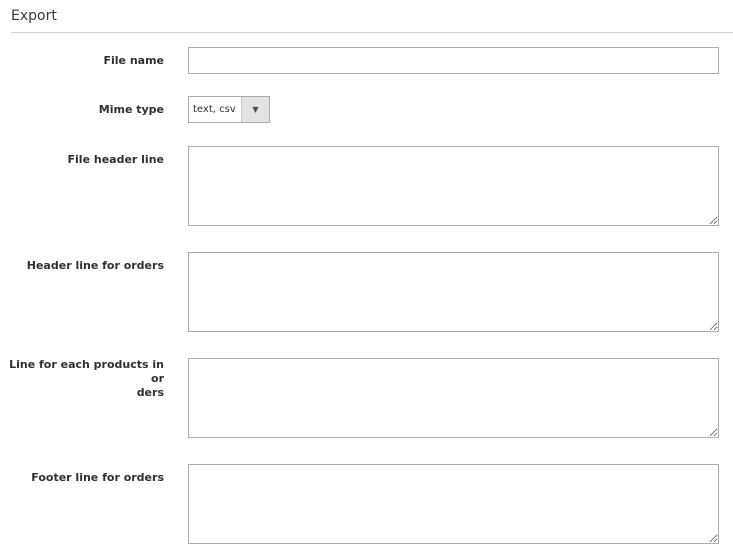 Image resolution: width=733 pixels, height=544 pixels. I want to click on footer-line-orders-textarea, so click(453, 504).